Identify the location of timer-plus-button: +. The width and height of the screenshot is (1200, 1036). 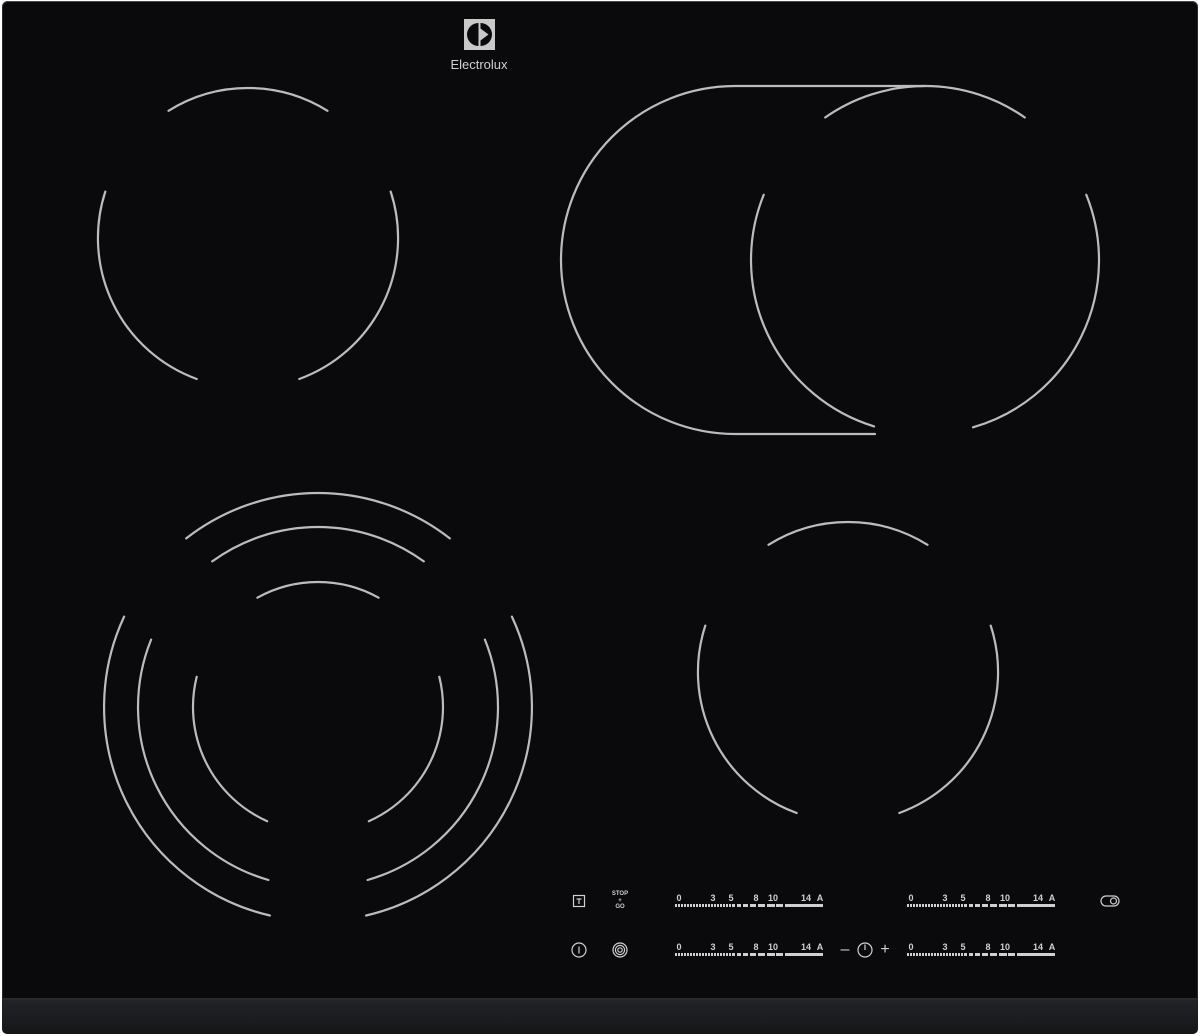
(885, 950).